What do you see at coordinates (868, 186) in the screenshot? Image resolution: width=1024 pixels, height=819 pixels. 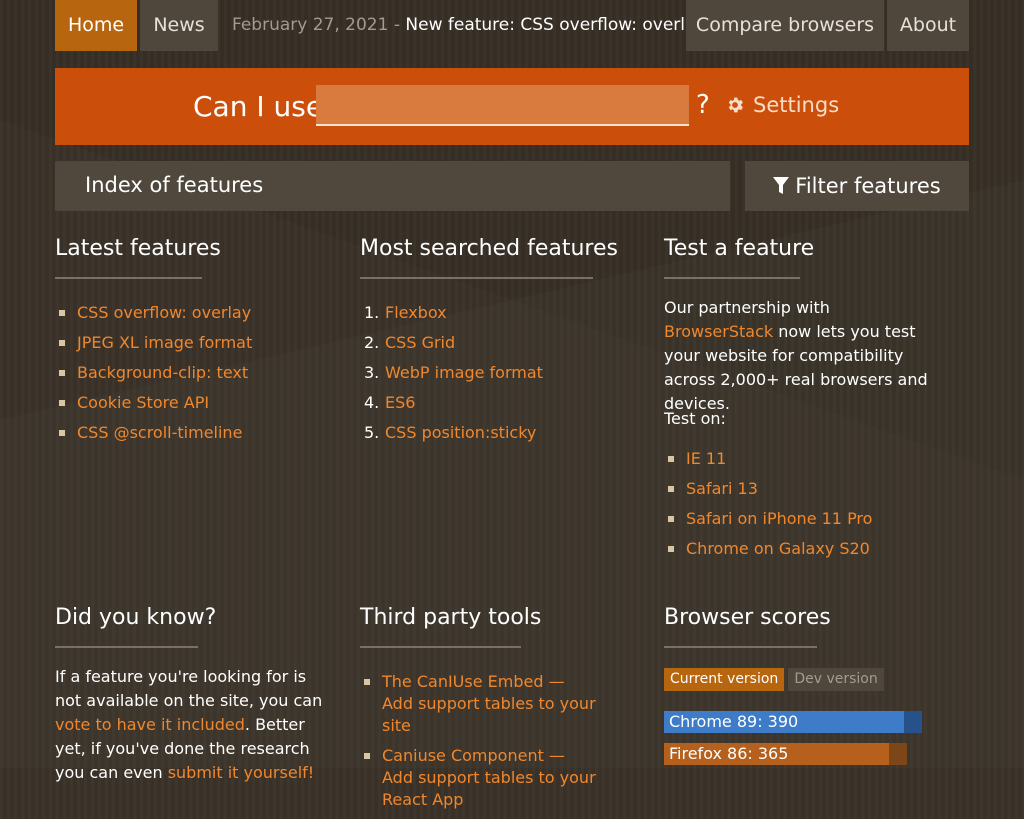 I see `filter-features-label: Filter features` at bounding box center [868, 186].